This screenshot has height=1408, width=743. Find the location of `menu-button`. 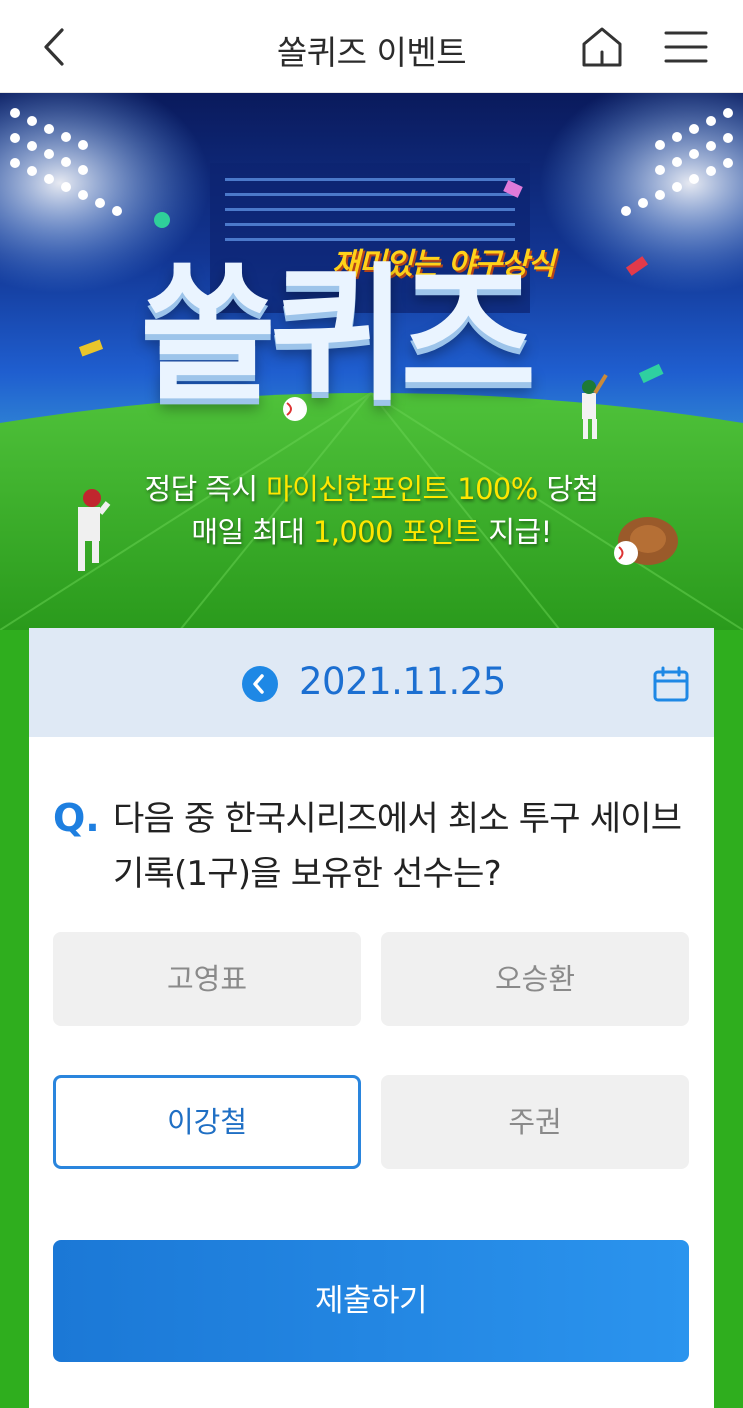

menu-button is located at coordinates (685, 47).